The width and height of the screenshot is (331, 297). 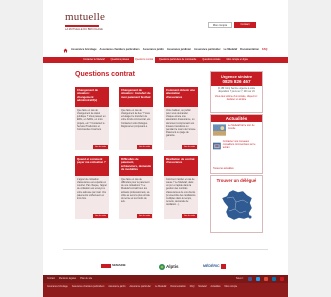 I want to click on urgence-phone: 0825 826 467, so click(x=236, y=82).